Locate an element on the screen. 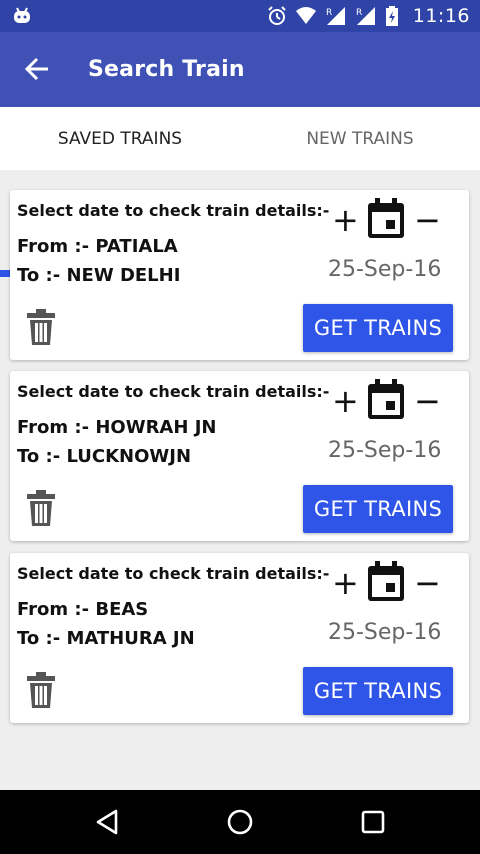  to-station: To :- NEW DELHI is located at coordinates (99, 275).